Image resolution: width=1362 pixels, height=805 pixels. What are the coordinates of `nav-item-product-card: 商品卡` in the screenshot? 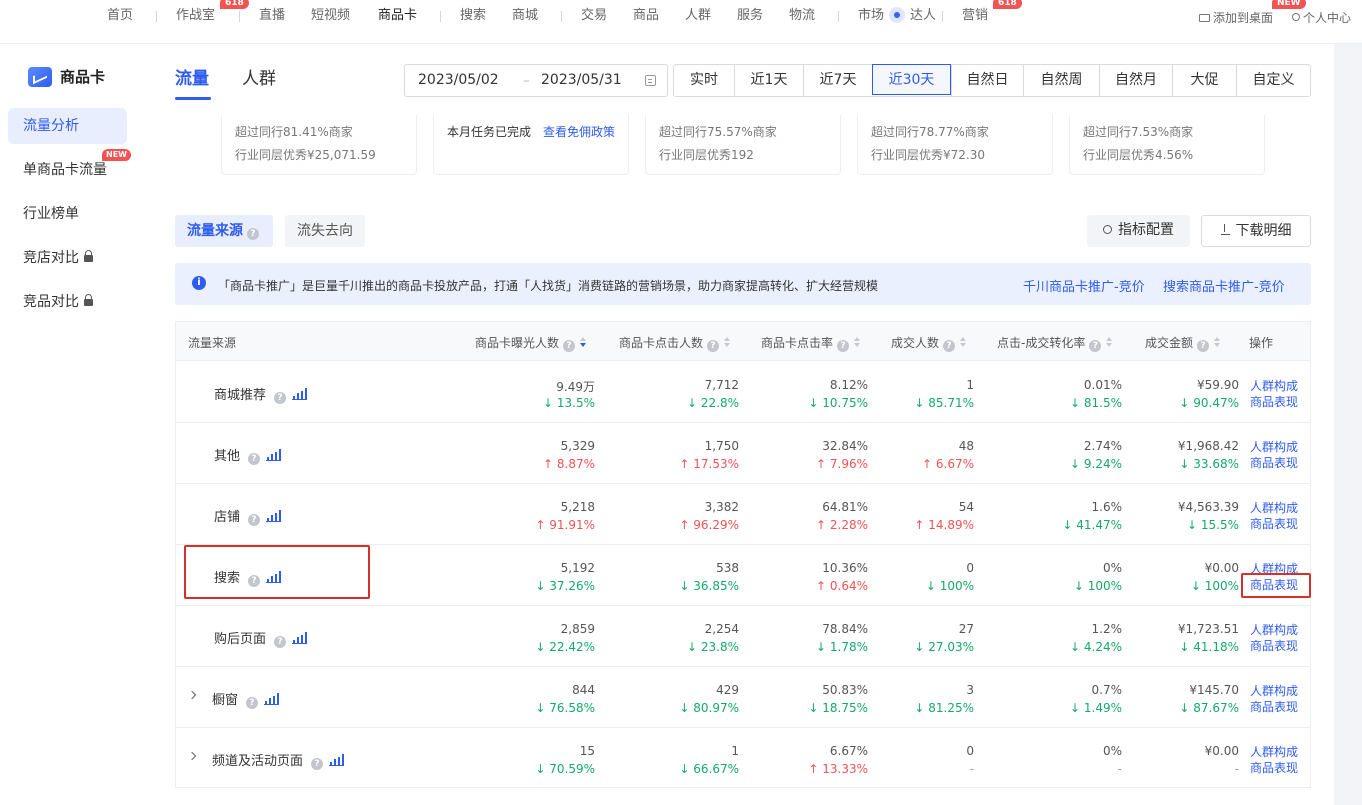 It's located at (397, 16).